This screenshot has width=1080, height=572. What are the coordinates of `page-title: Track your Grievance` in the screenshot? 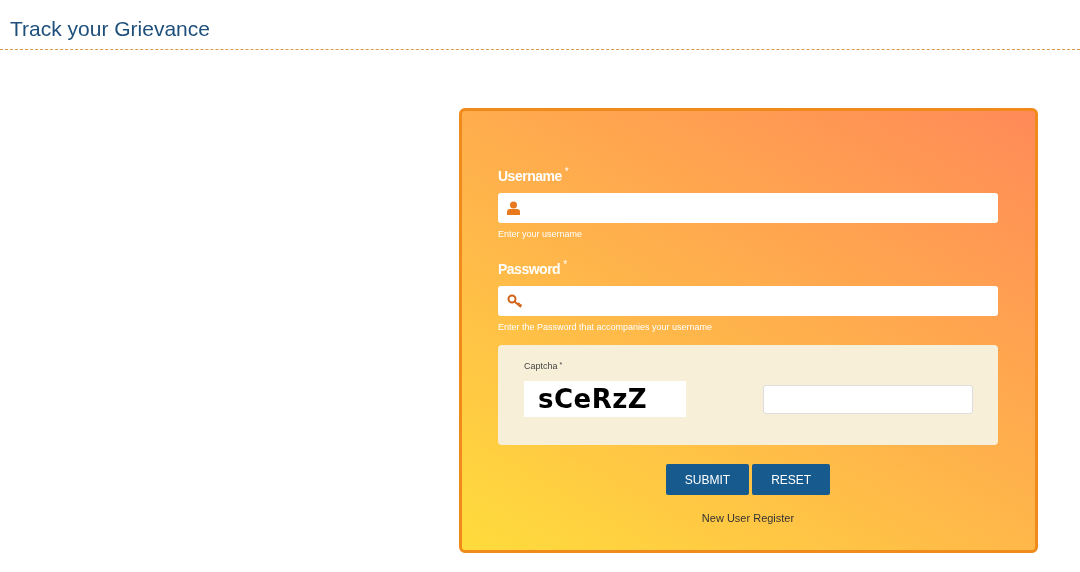 It's located at (110, 29).